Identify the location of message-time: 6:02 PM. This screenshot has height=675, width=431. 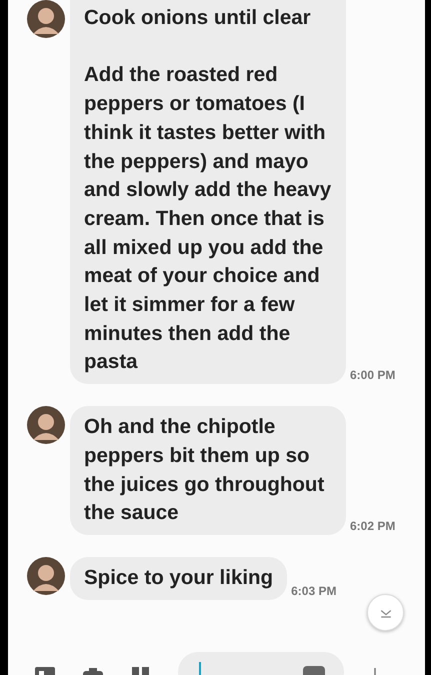
(373, 525).